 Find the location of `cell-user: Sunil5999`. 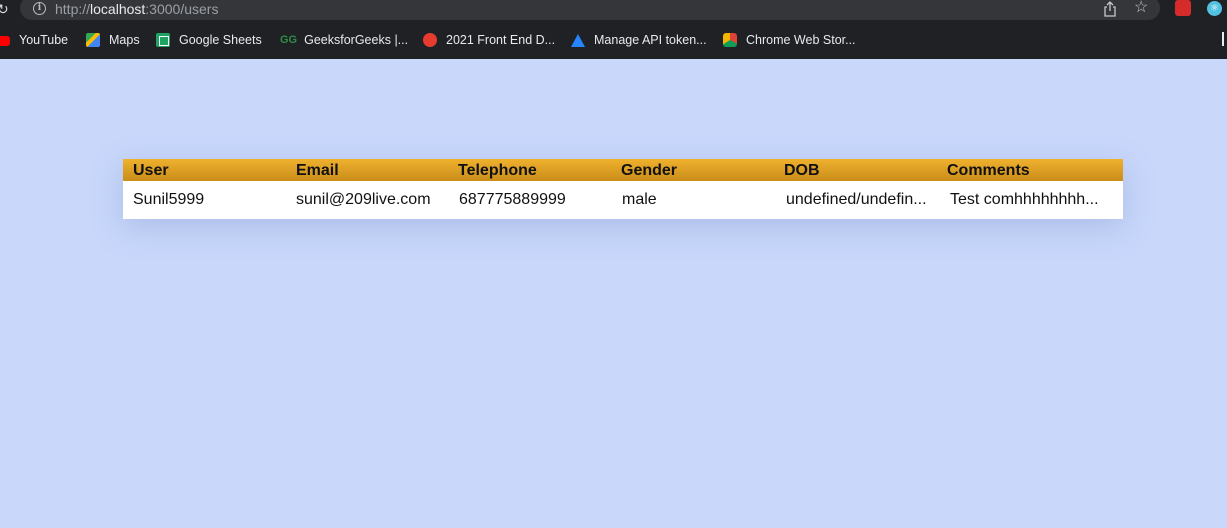

cell-user: Sunil5999 is located at coordinates (169, 199).